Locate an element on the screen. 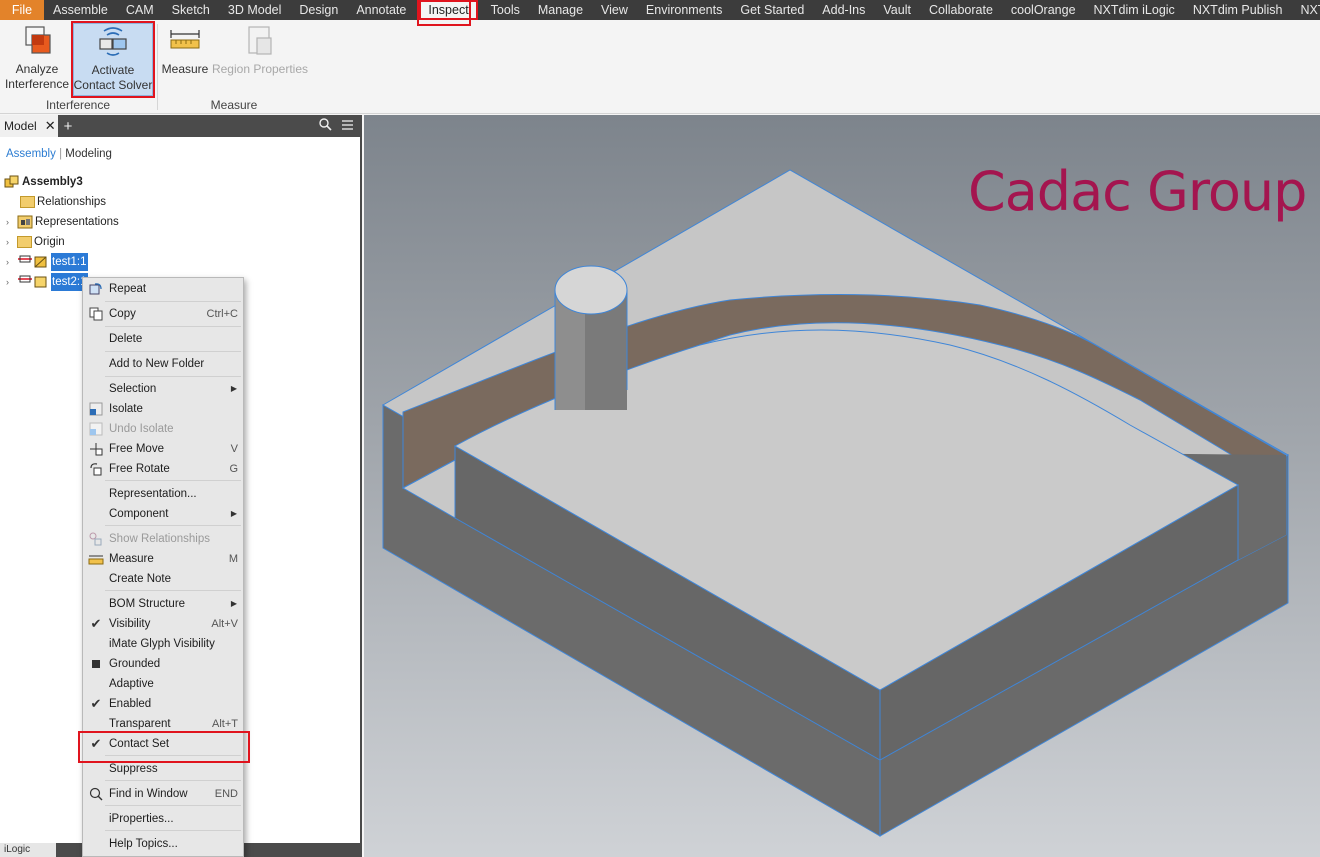 Image resolution: width=1320 pixels, height=857 pixels. menu-item-repeat: Repeat is located at coordinates (163, 289).